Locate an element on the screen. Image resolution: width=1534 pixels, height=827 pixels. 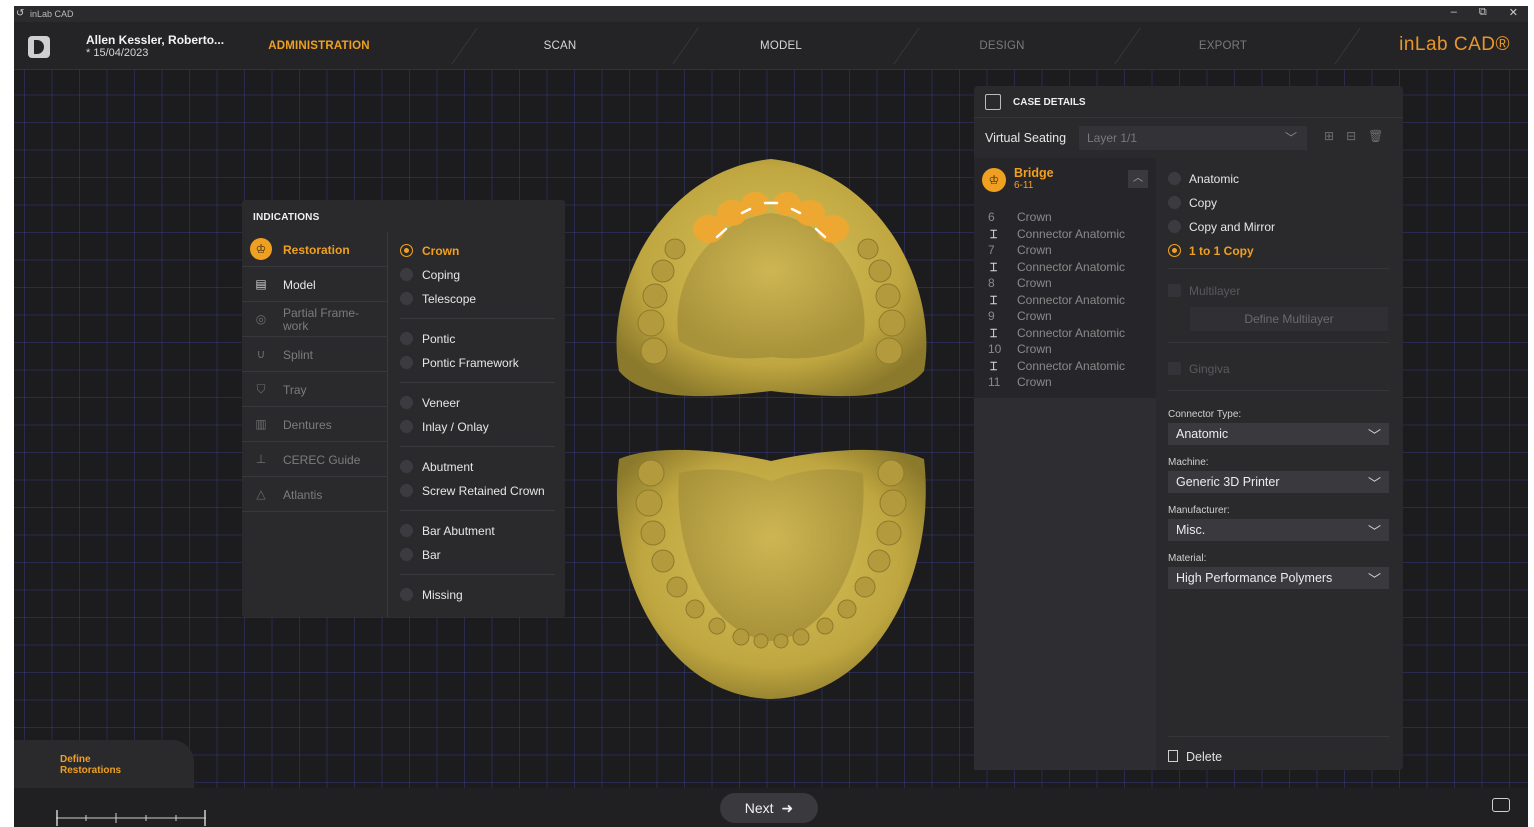
upper-jaw-model is located at coordinates (771, 278).